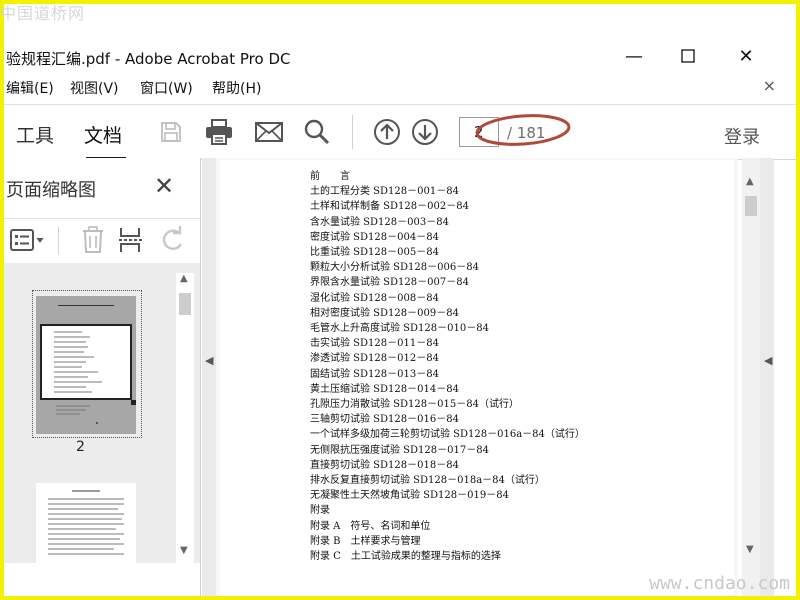 The height and width of the screenshot is (600, 800). I want to click on panel-close-button: ✕, so click(164, 186).